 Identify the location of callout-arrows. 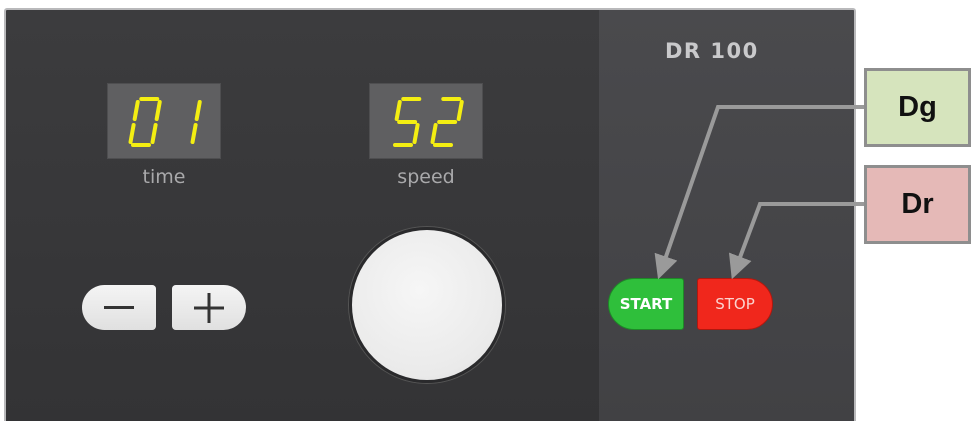
(759, 192).